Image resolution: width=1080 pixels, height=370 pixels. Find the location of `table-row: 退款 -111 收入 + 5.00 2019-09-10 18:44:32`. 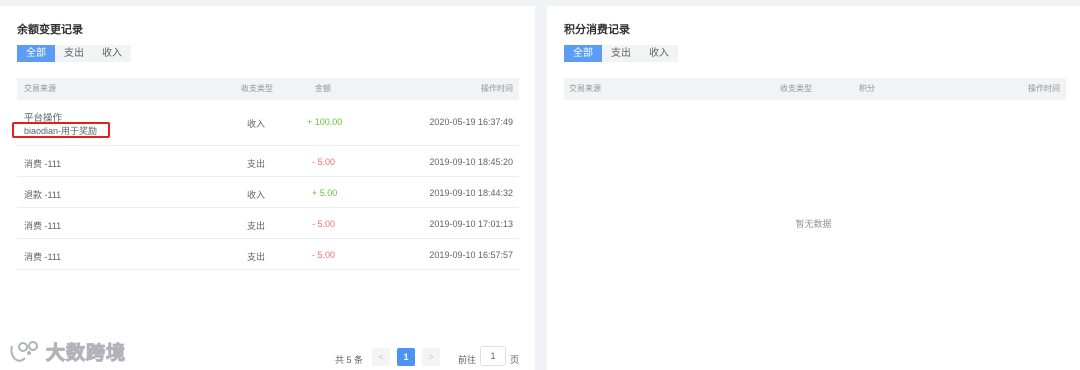

table-row: 退款 -111 收入 + 5.00 2019-09-10 18:44:32 is located at coordinates (268, 192).